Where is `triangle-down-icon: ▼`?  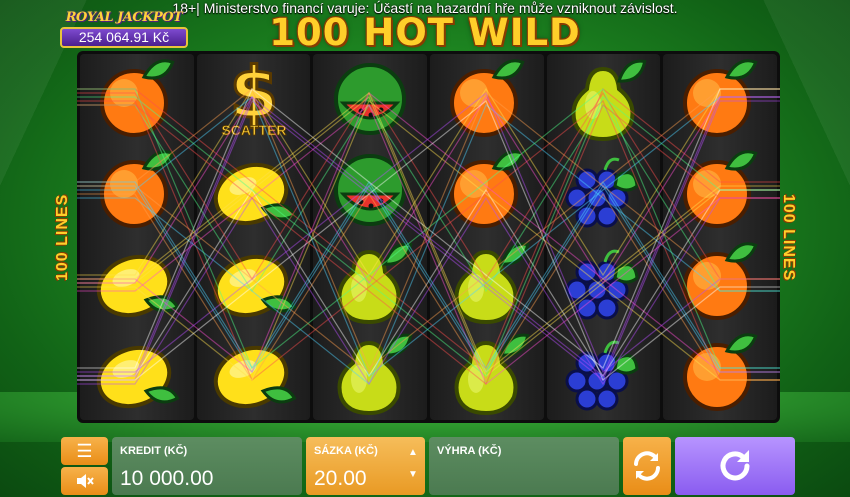
triangle-down-icon: ▼ is located at coordinates (413, 474).